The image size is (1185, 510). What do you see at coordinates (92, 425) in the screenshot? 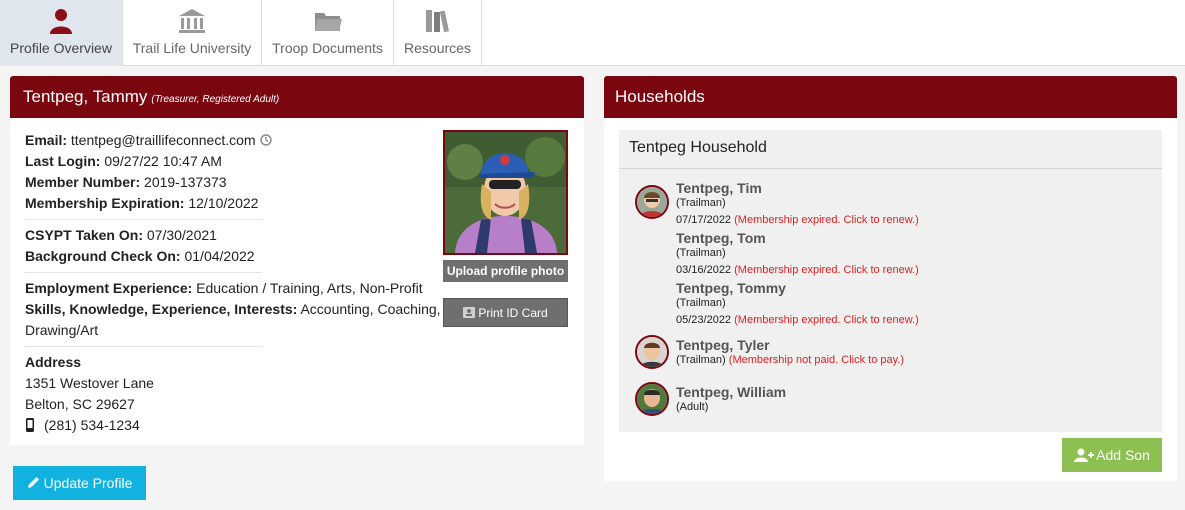
I see `phone-value: (281) 534-1234` at bounding box center [92, 425].